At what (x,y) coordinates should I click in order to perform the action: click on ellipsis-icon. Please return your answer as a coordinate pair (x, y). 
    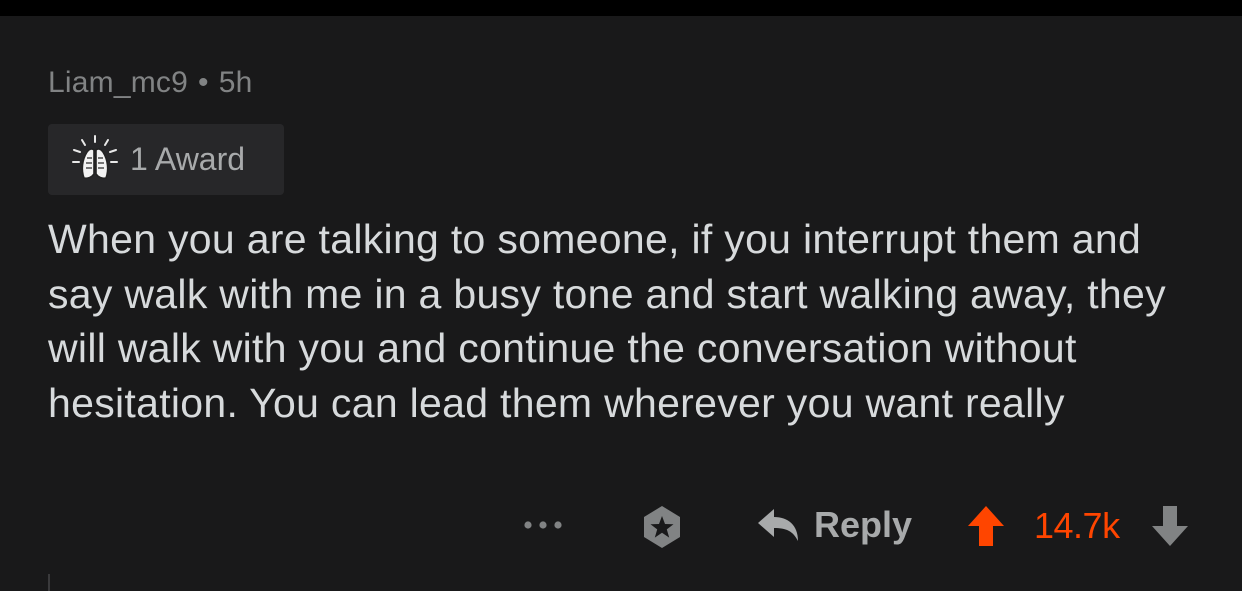
    Looking at the image, I should click on (543, 525).